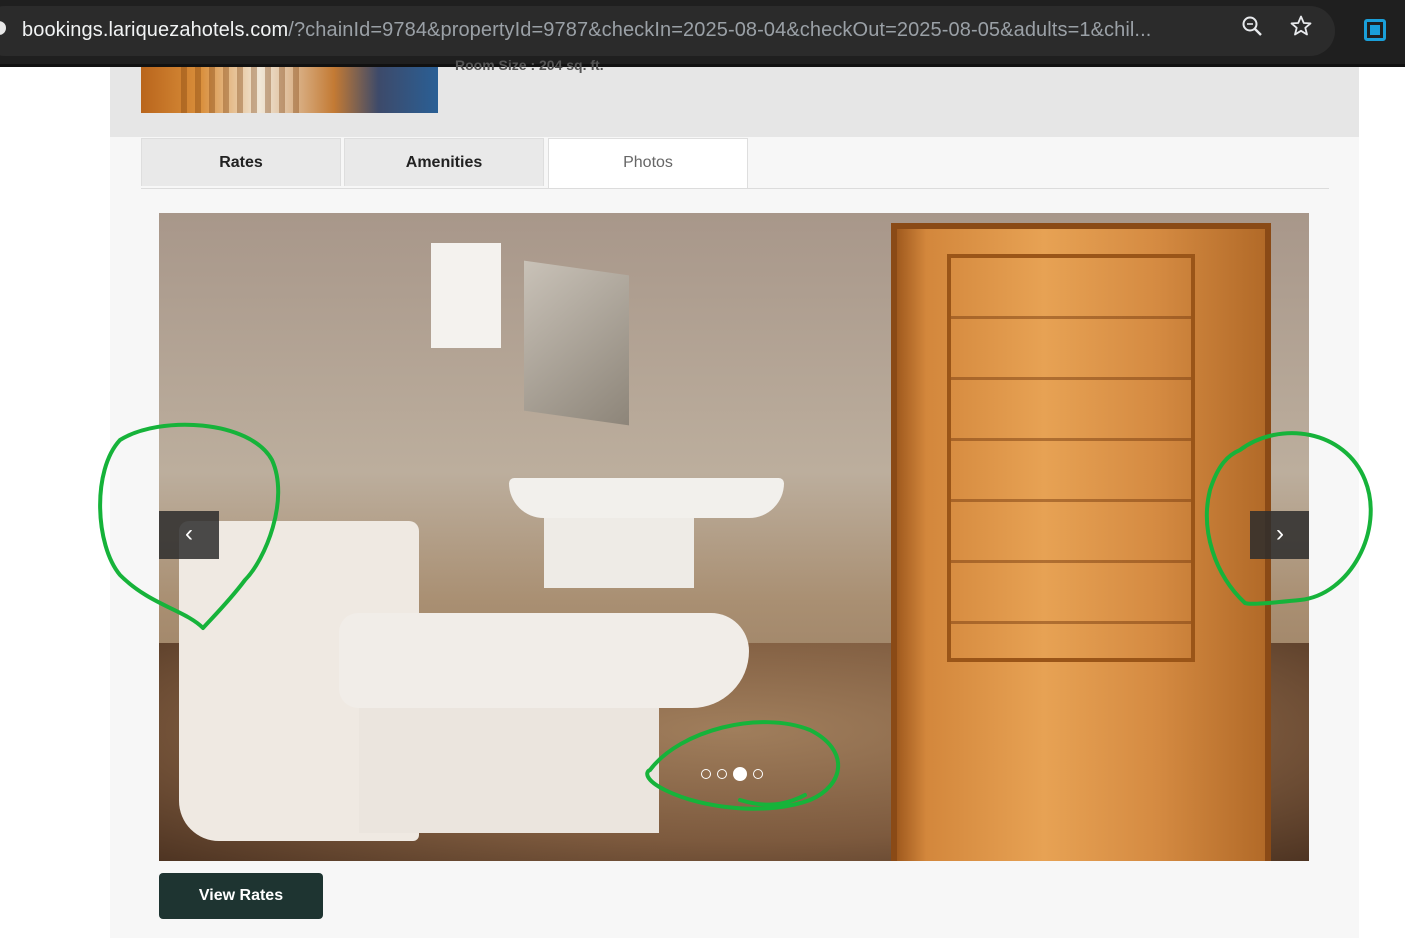 The height and width of the screenshot is (938, 1405). I want to click on carousel-indicators, so click(735, 773).